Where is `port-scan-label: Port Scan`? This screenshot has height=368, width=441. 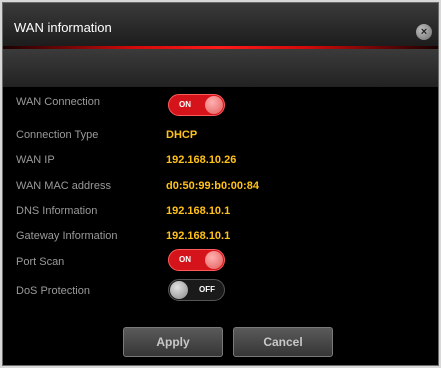
port-scan-label: Port Scan is located at coordinates (40, 262).